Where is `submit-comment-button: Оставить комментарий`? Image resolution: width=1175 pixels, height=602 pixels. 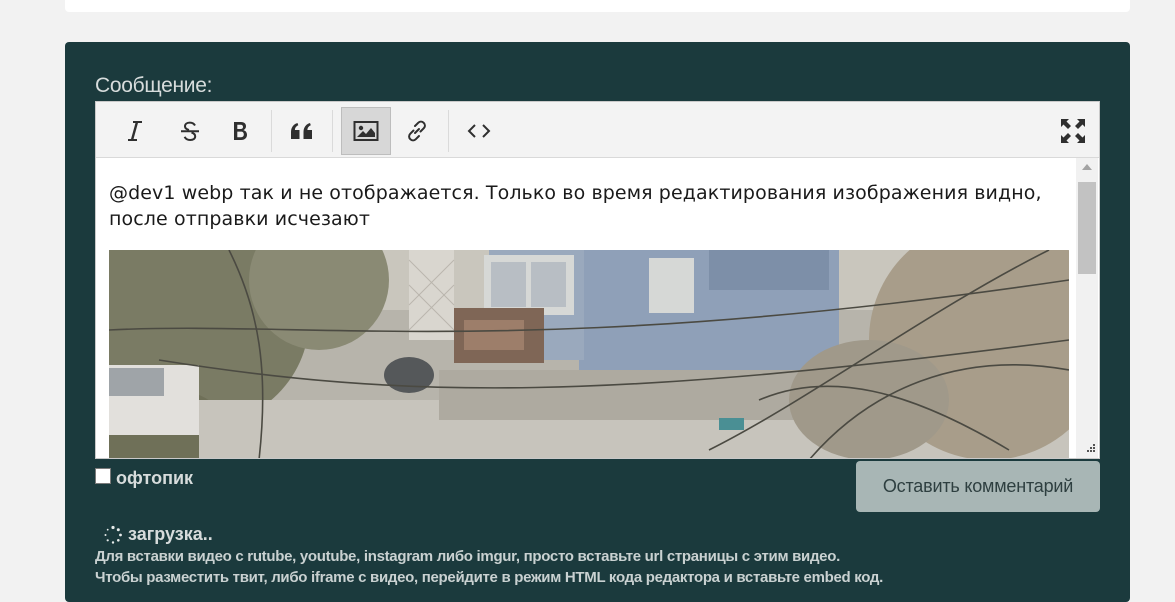 submit-comment-button: Оставить комментарий is located at coordinates (978, 486).